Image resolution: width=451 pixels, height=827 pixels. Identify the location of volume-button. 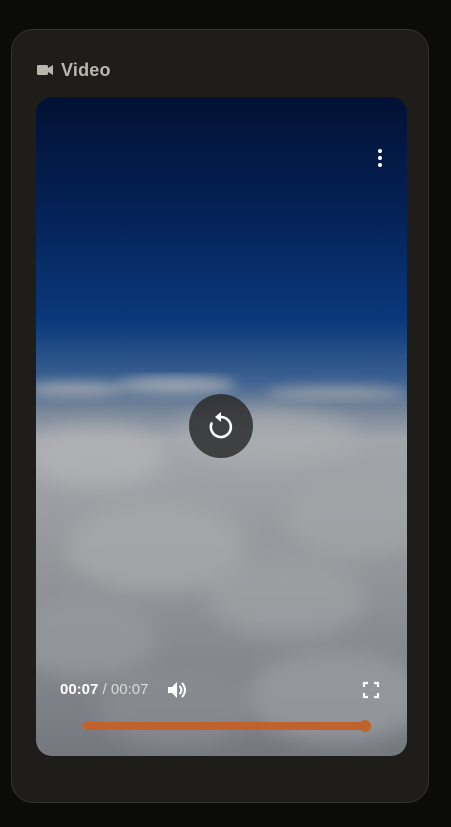
(177, 690).